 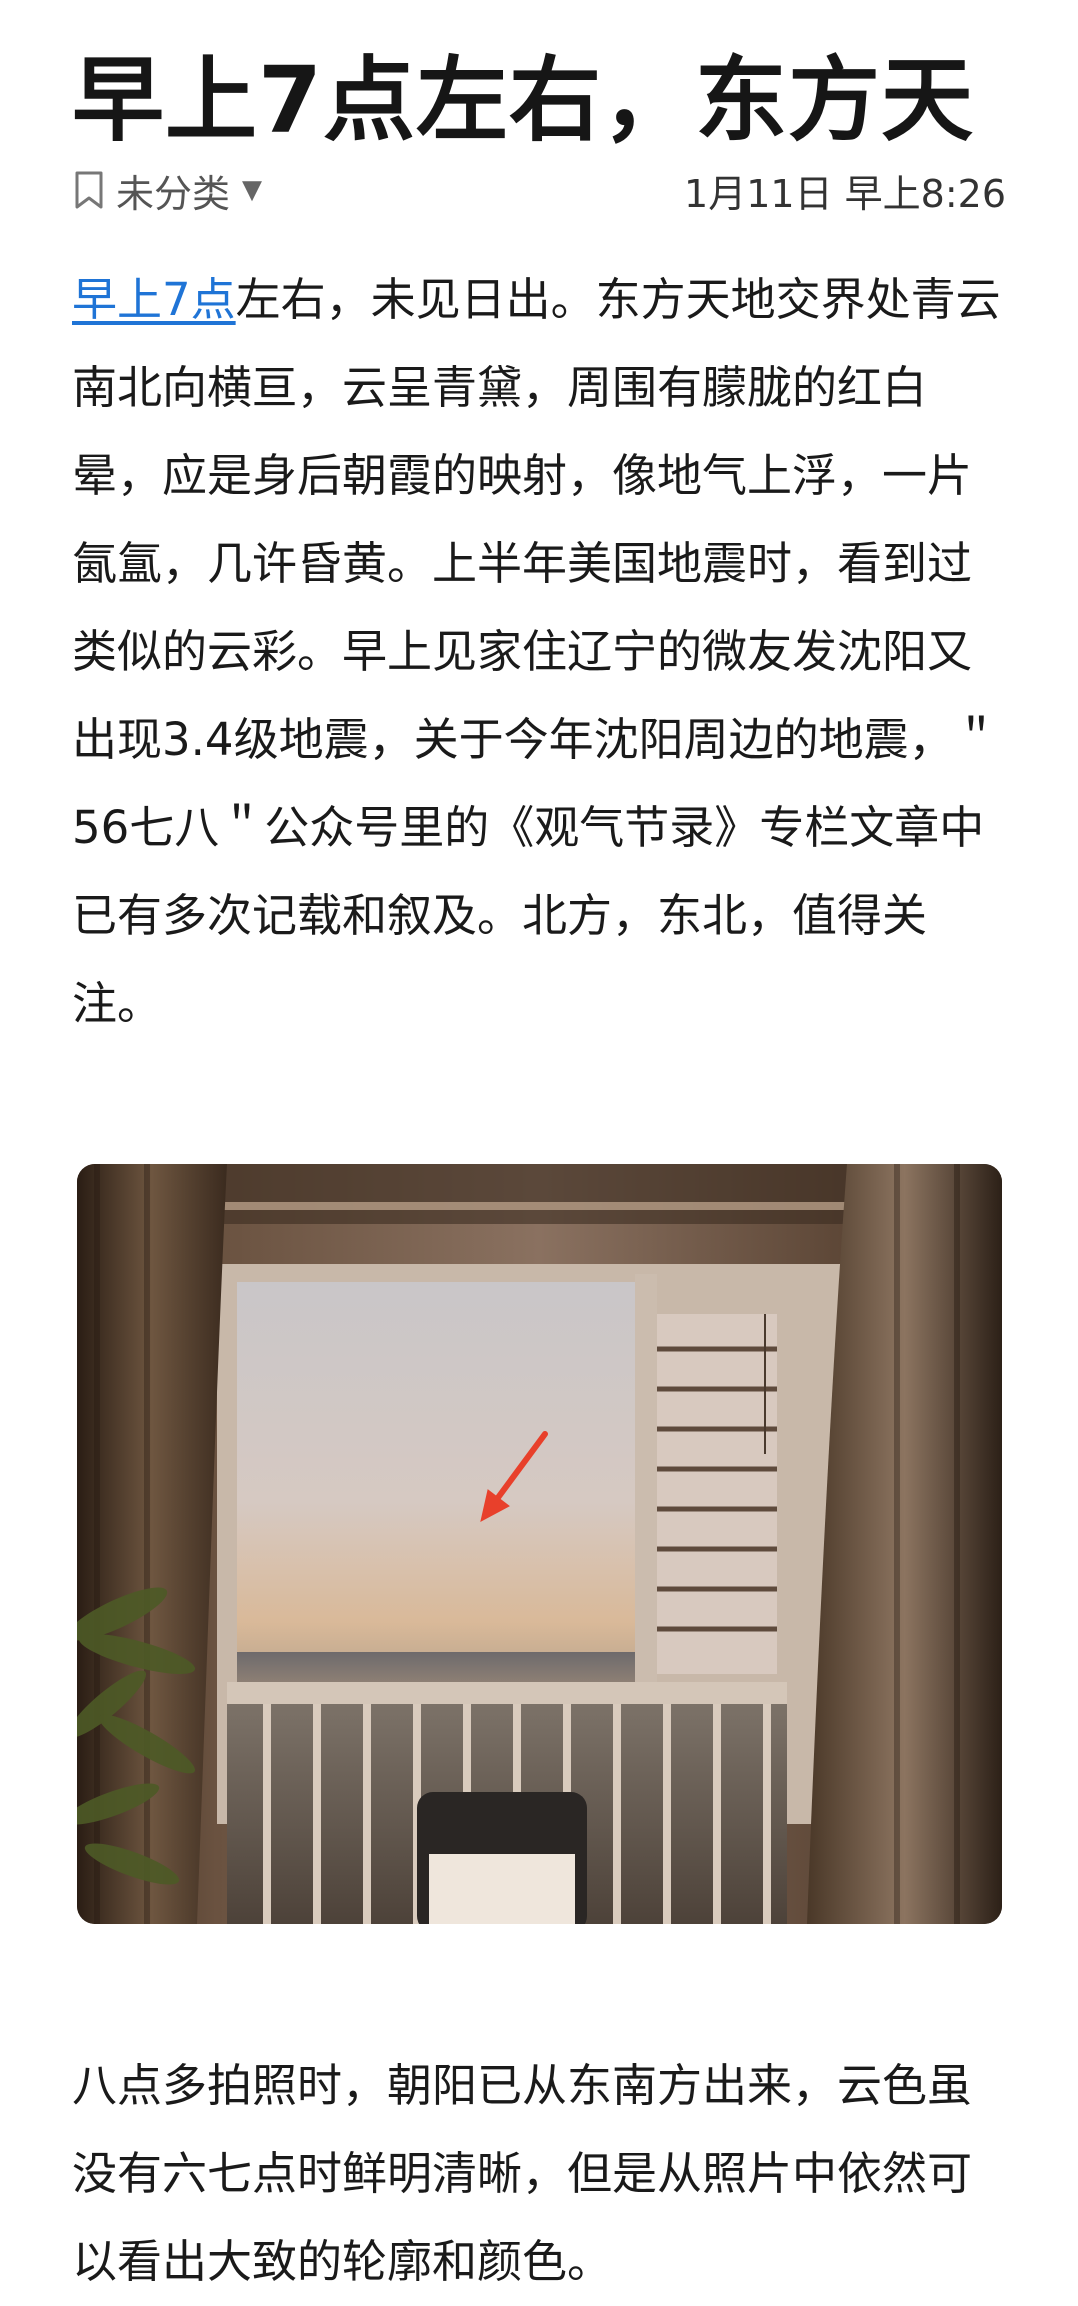 What do you see at coordinates (89, 190) in the screenshot?
I see `bookmark-icon` at bounding box center [89, 190].